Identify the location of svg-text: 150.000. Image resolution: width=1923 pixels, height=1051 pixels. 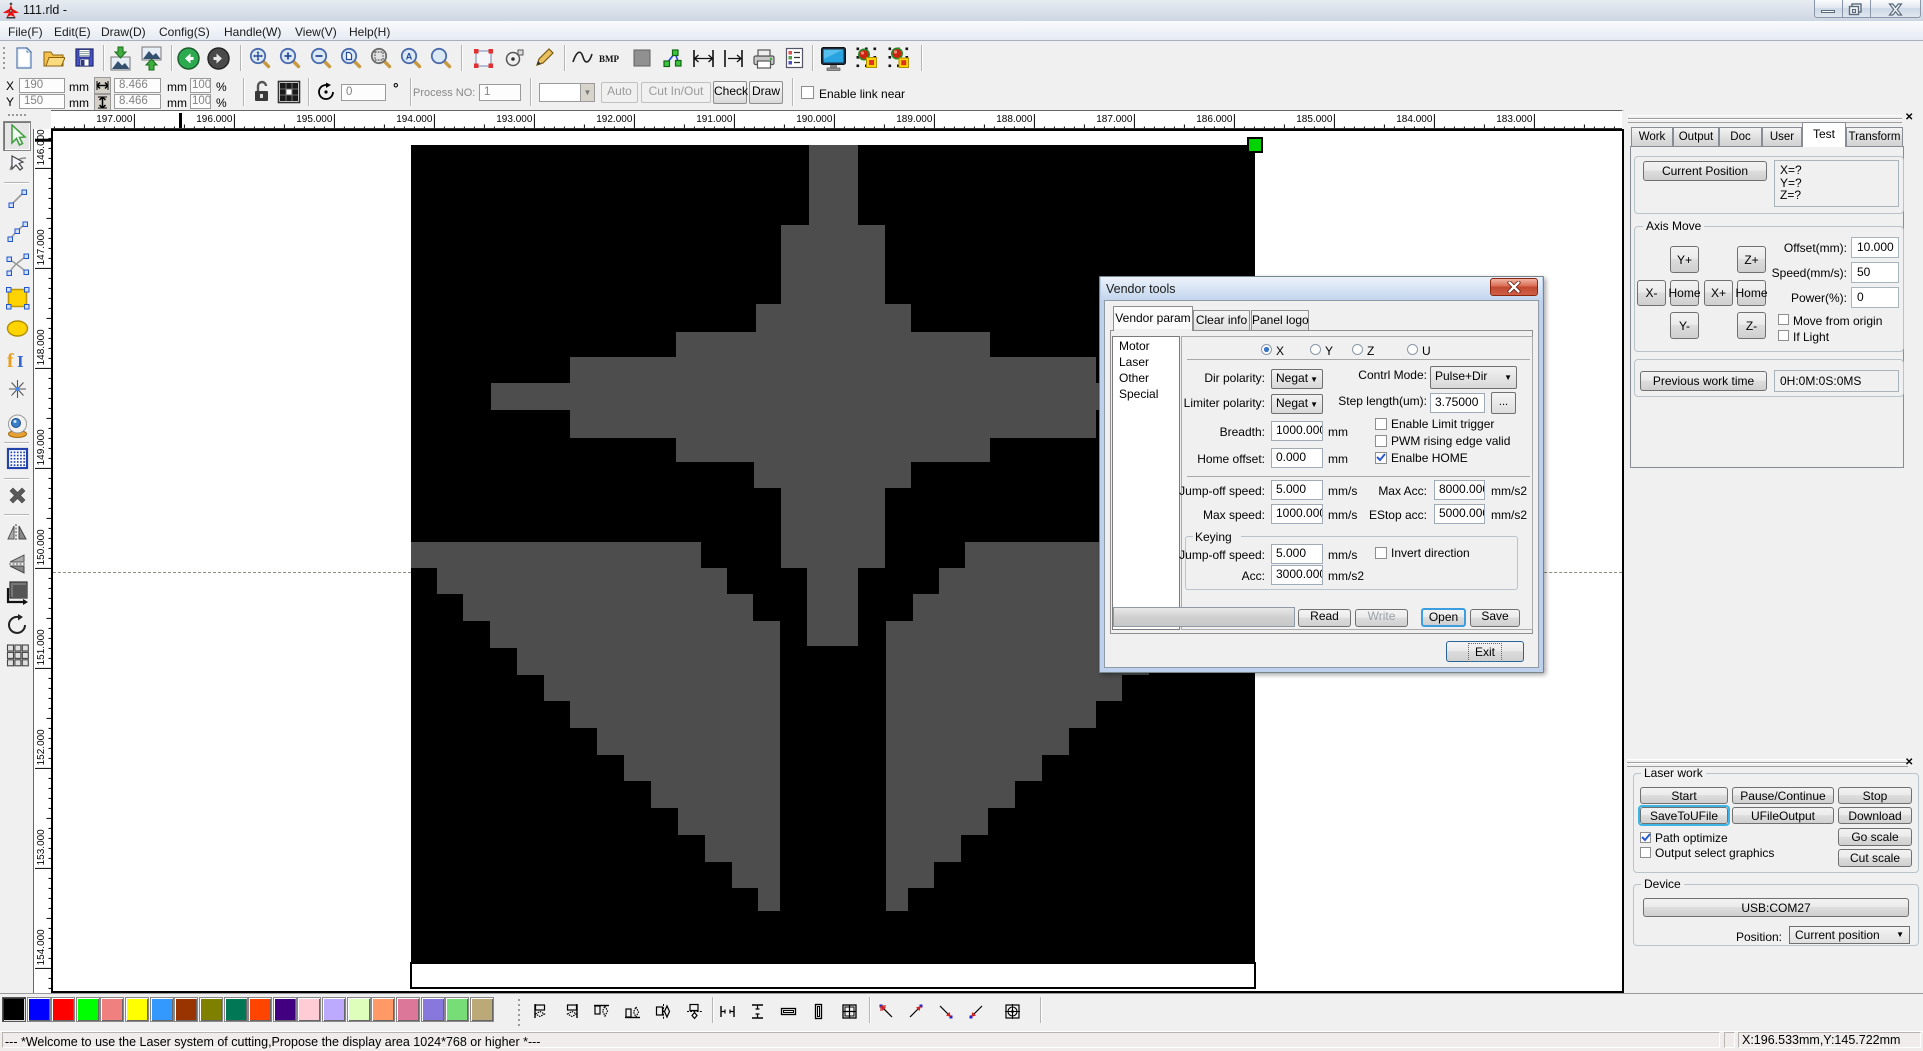
(41, 547).